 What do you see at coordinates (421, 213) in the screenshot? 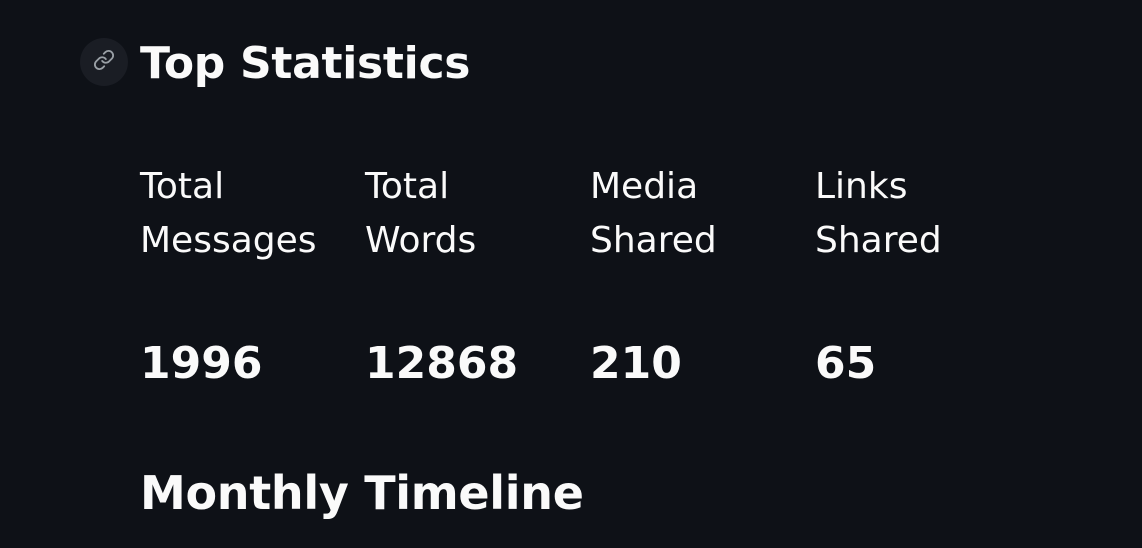
I see `stat-label: Total Words` at bounding box center [421, 213].